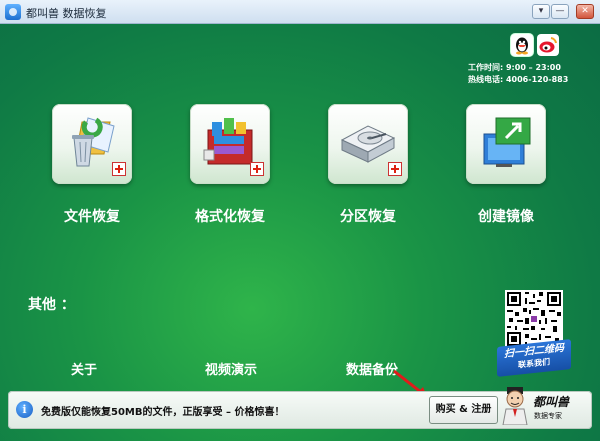 The height and width of the screenshot is (441, 600). I want to click on about-link: 关于, so click(84, 368).